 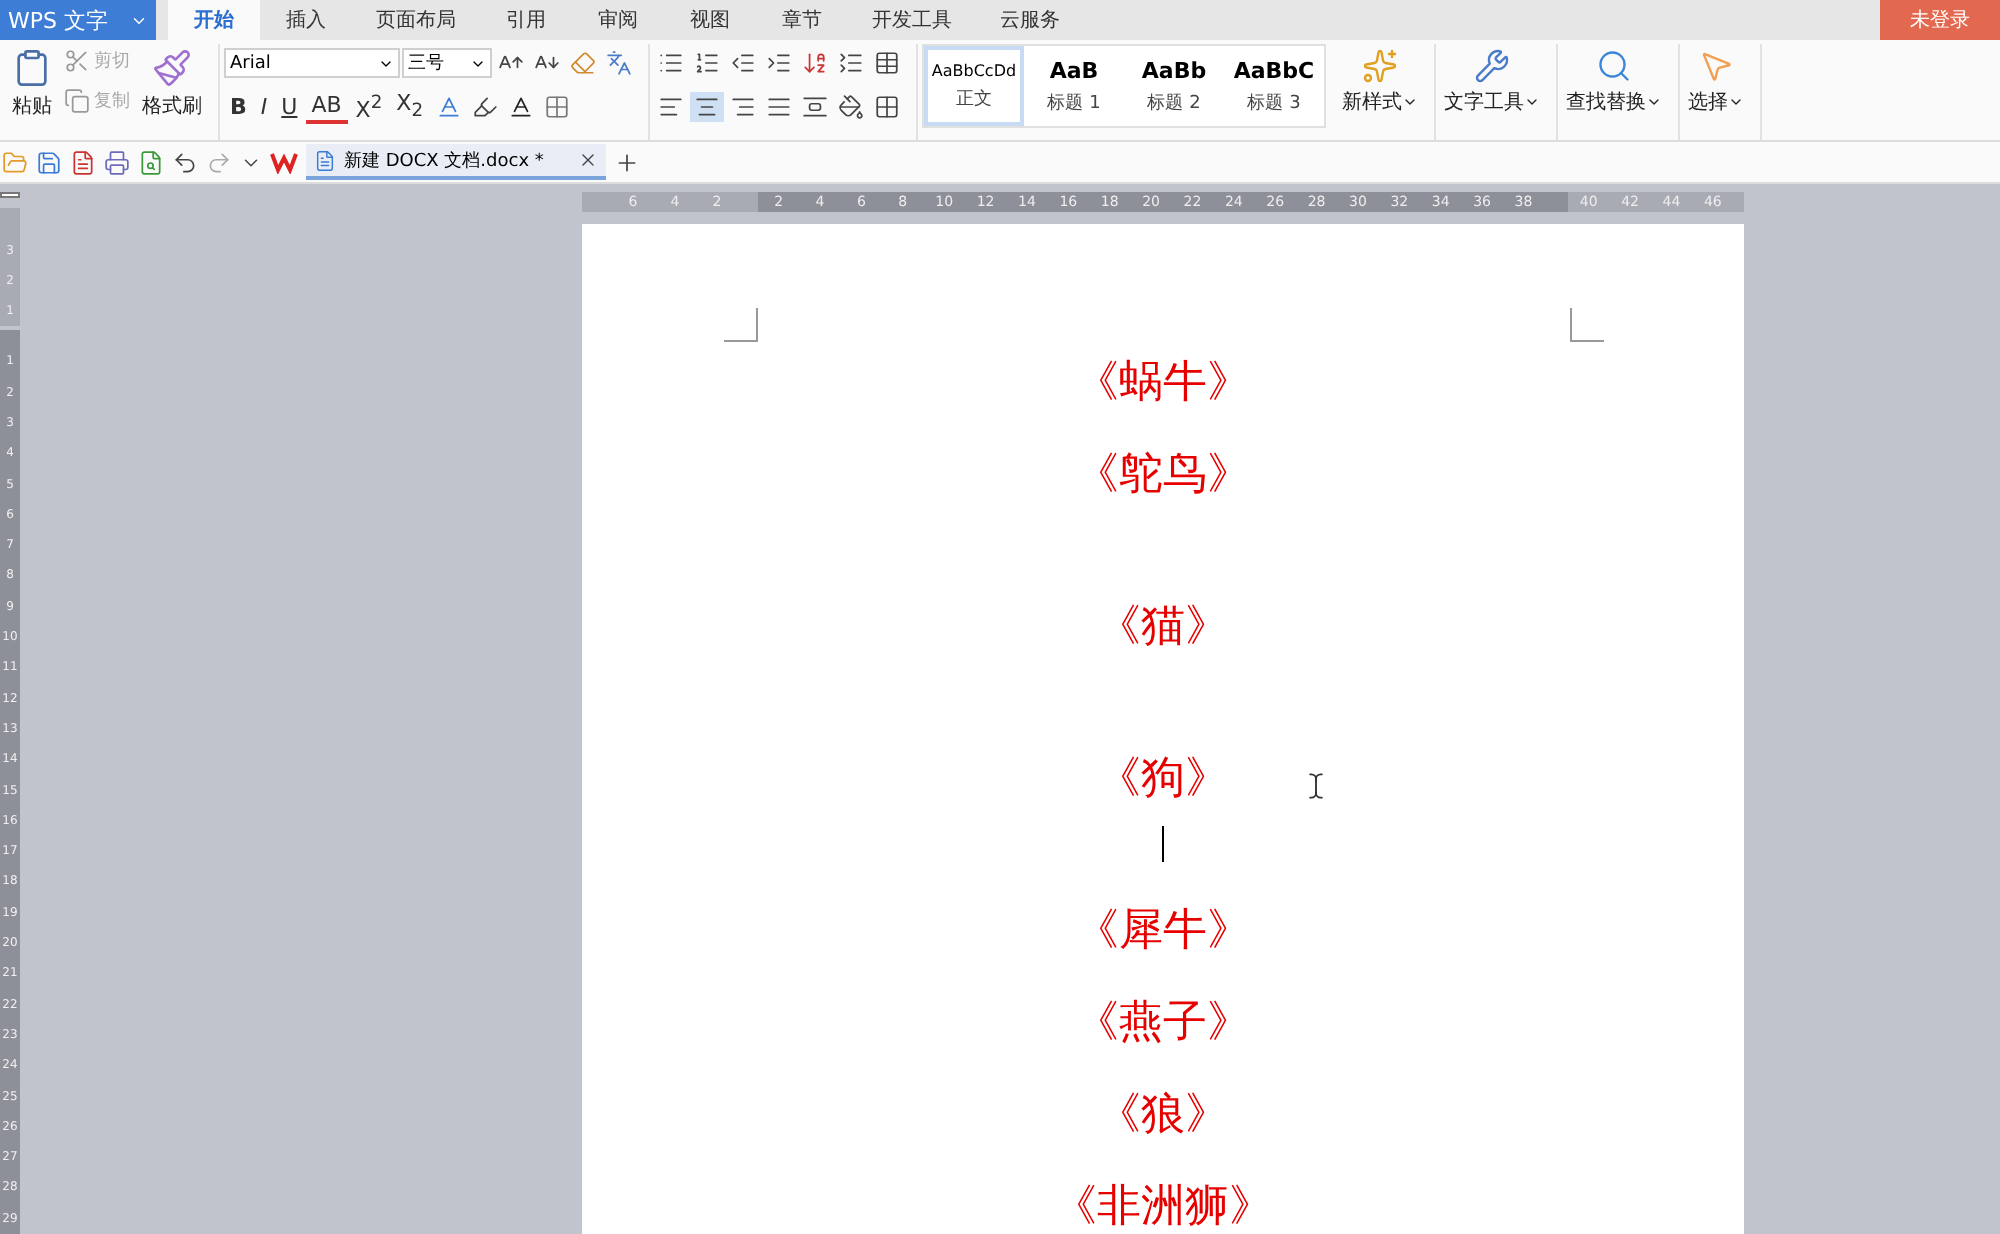 What do you see at coordinates (1030, 20) in the screenshot?
I see `ribbon-tab: 云服务` at bounding box center [1030, 20].